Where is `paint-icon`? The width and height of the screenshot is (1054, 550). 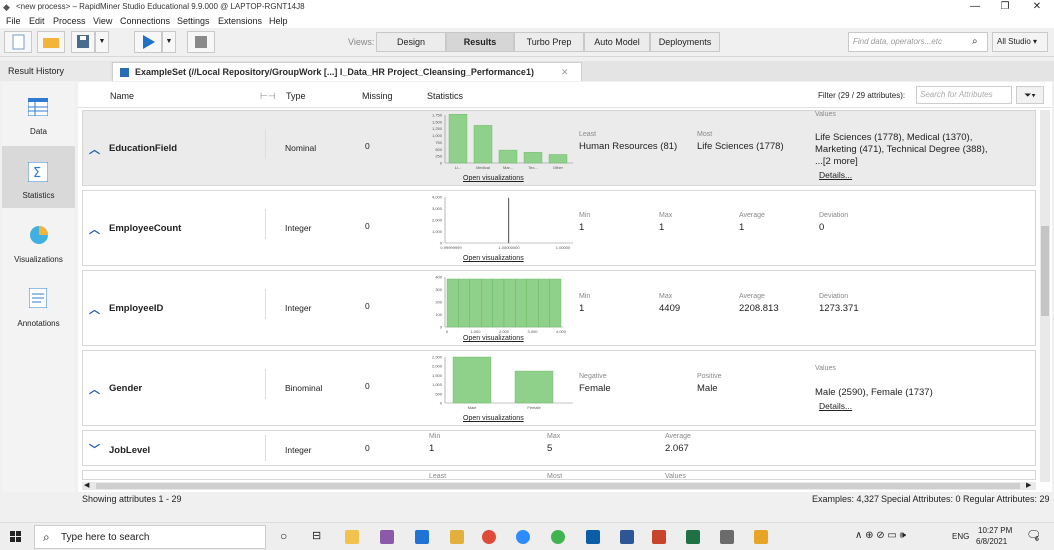 paint-icon is located at coordinates (387, 537).